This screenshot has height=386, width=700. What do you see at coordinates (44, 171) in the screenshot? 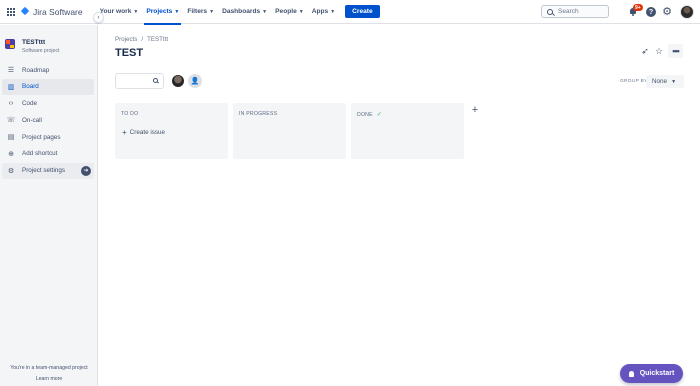
I see `sidebar-item-label: Project settings` at bounding box center [44, 171].